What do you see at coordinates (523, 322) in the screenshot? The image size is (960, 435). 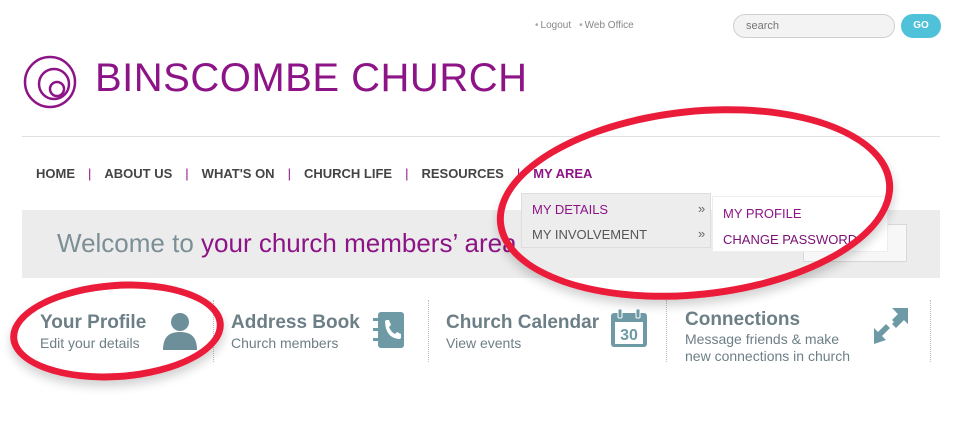 I see `tile-title: Church Calendar` at bounding box center [523, 322].